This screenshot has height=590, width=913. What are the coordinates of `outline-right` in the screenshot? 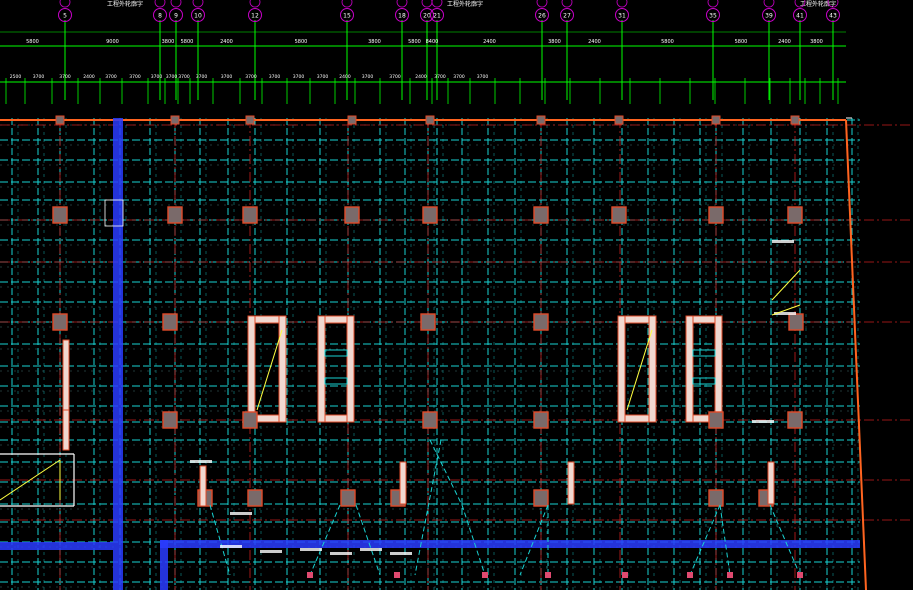 It's located at (856, 354).